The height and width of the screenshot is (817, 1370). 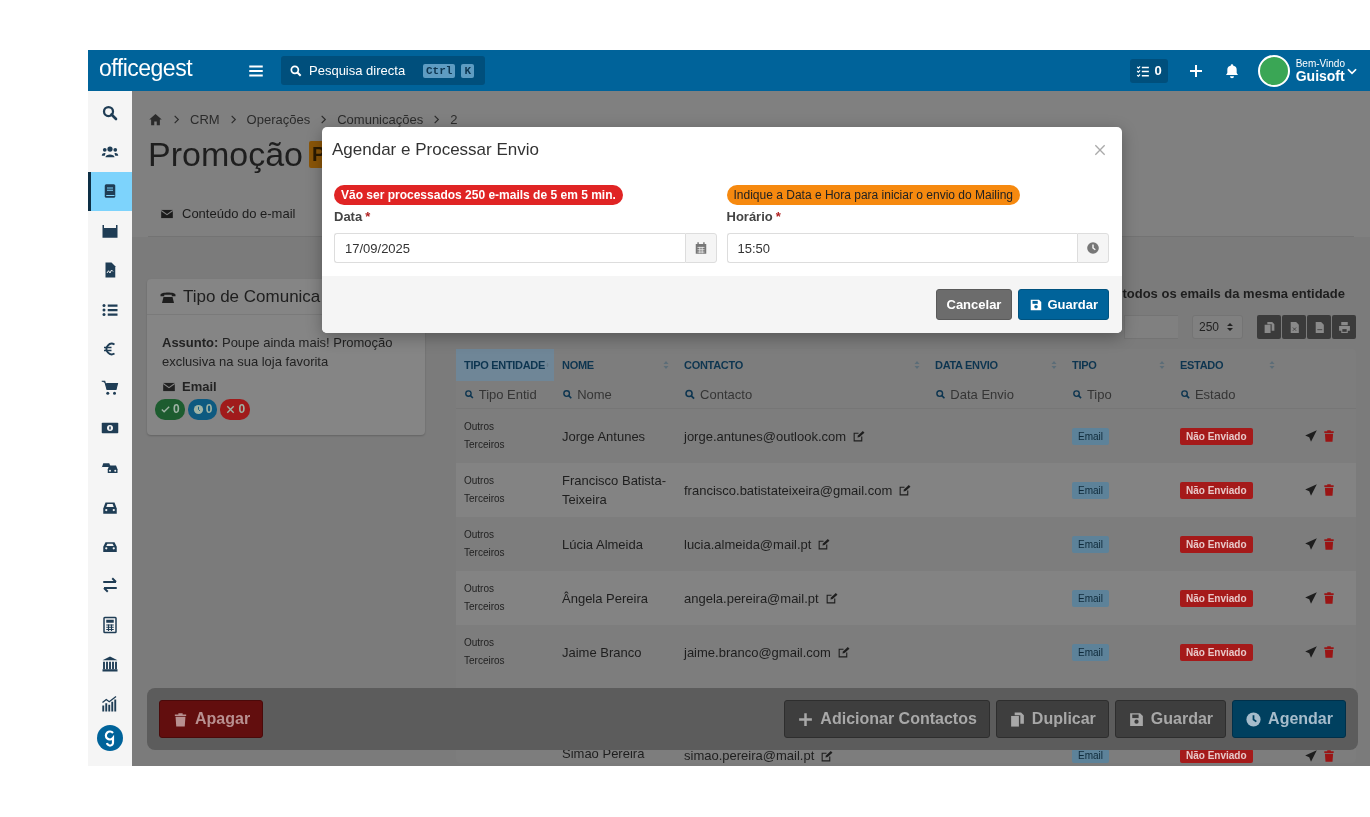 I want to click on search-bar: Pesquisa directa Ctrl K, so click(x=383, y=70).